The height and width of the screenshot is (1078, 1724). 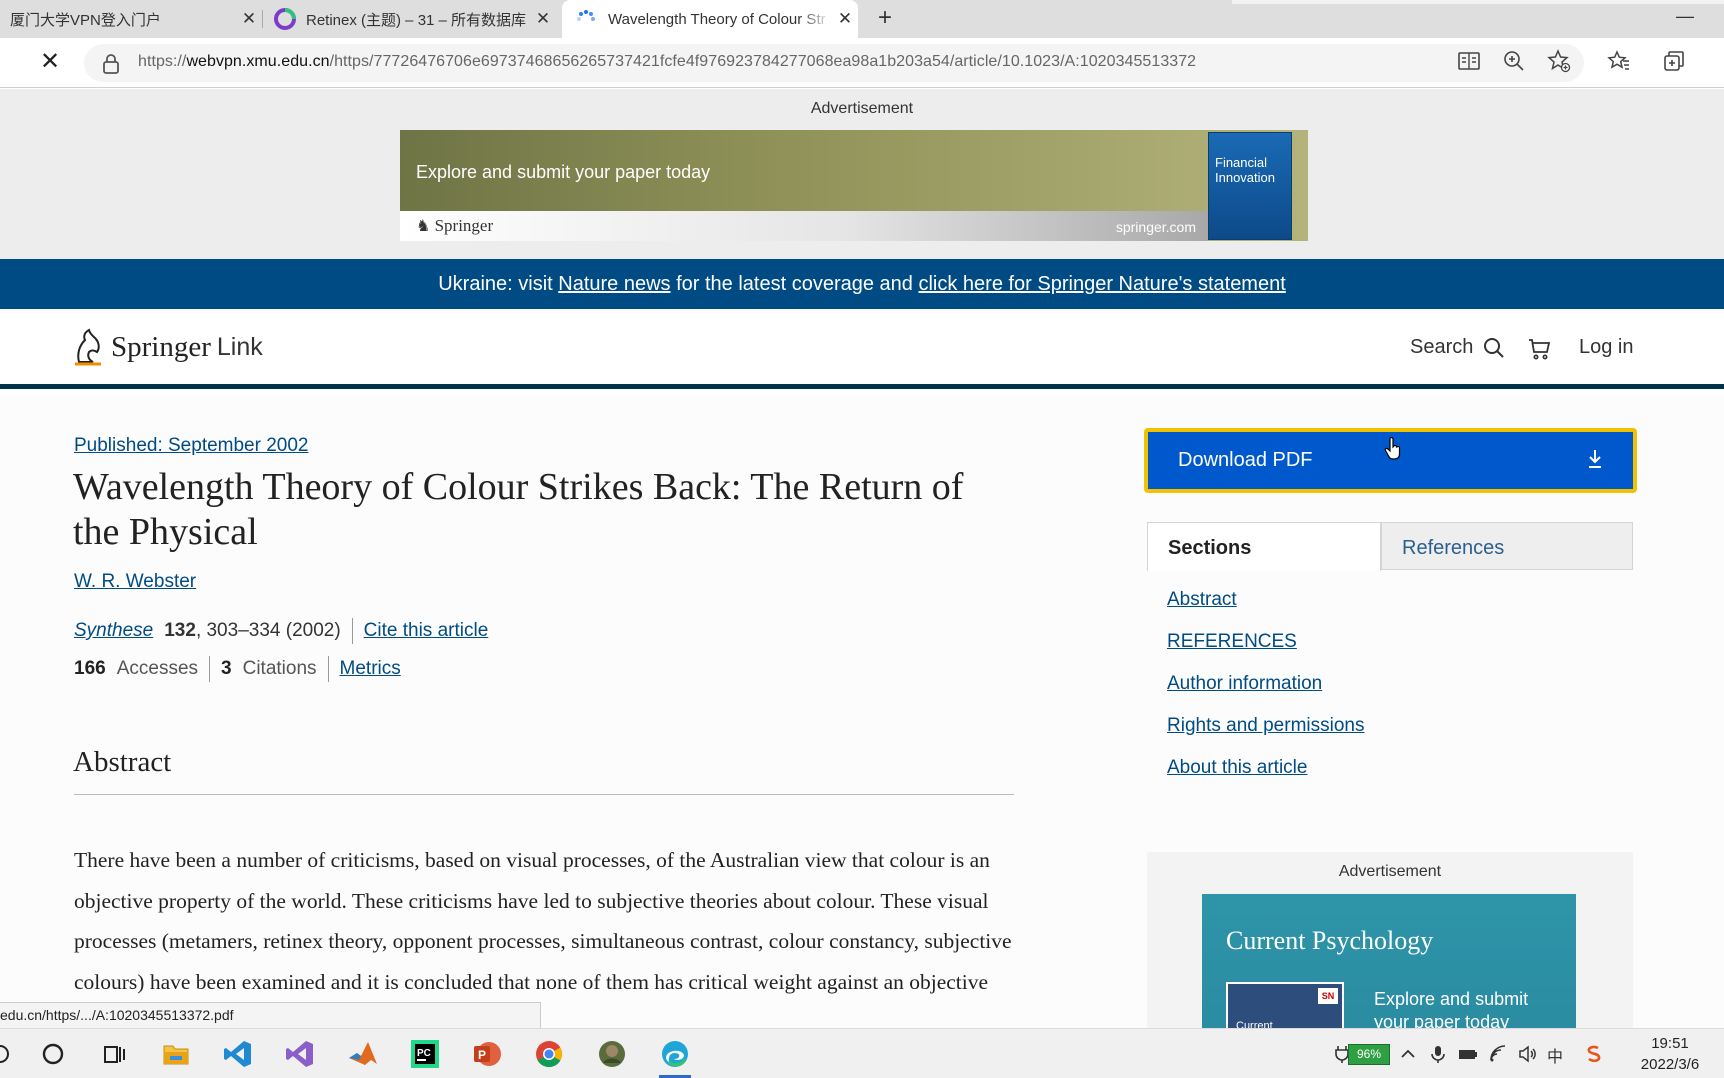 What do you see at coordinates (1264, 546) in the screenshot?
I see `tab-sections: Sections` at bounding box center [1264, 546].